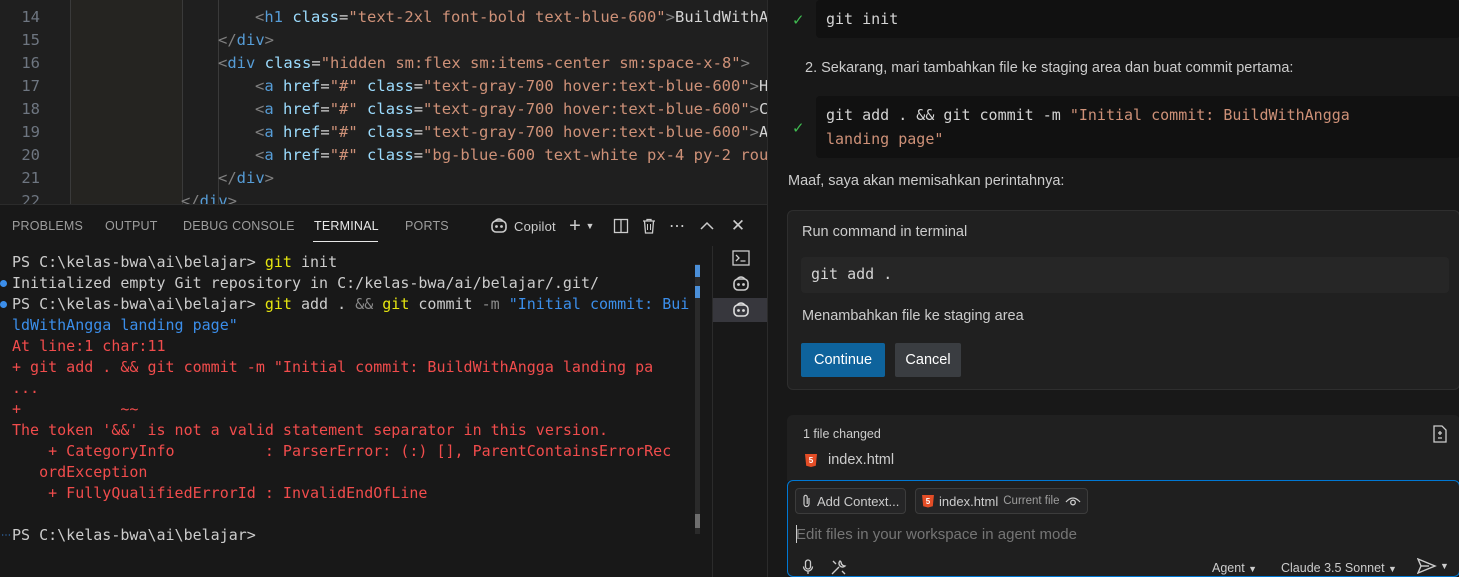 The height and width of the screenshot is (577, 1459). Describe the element at coordinates (843, 360) in the screenshot. I see `continue-button: Continue` at that location.